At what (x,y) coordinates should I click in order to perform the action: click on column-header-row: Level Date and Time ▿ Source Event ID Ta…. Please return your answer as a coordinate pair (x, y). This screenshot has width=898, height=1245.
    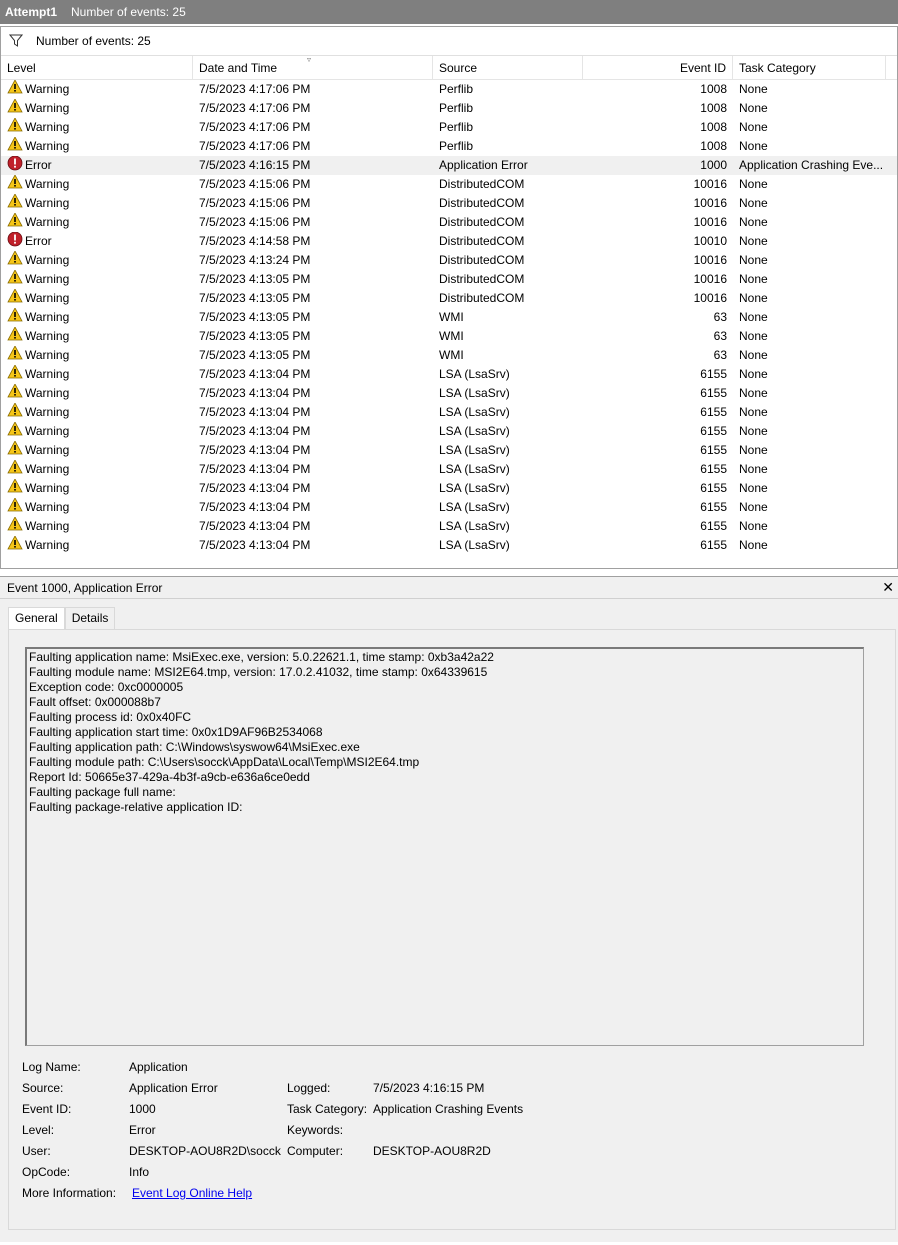
    Looking at the image, I should click on (449, 67).